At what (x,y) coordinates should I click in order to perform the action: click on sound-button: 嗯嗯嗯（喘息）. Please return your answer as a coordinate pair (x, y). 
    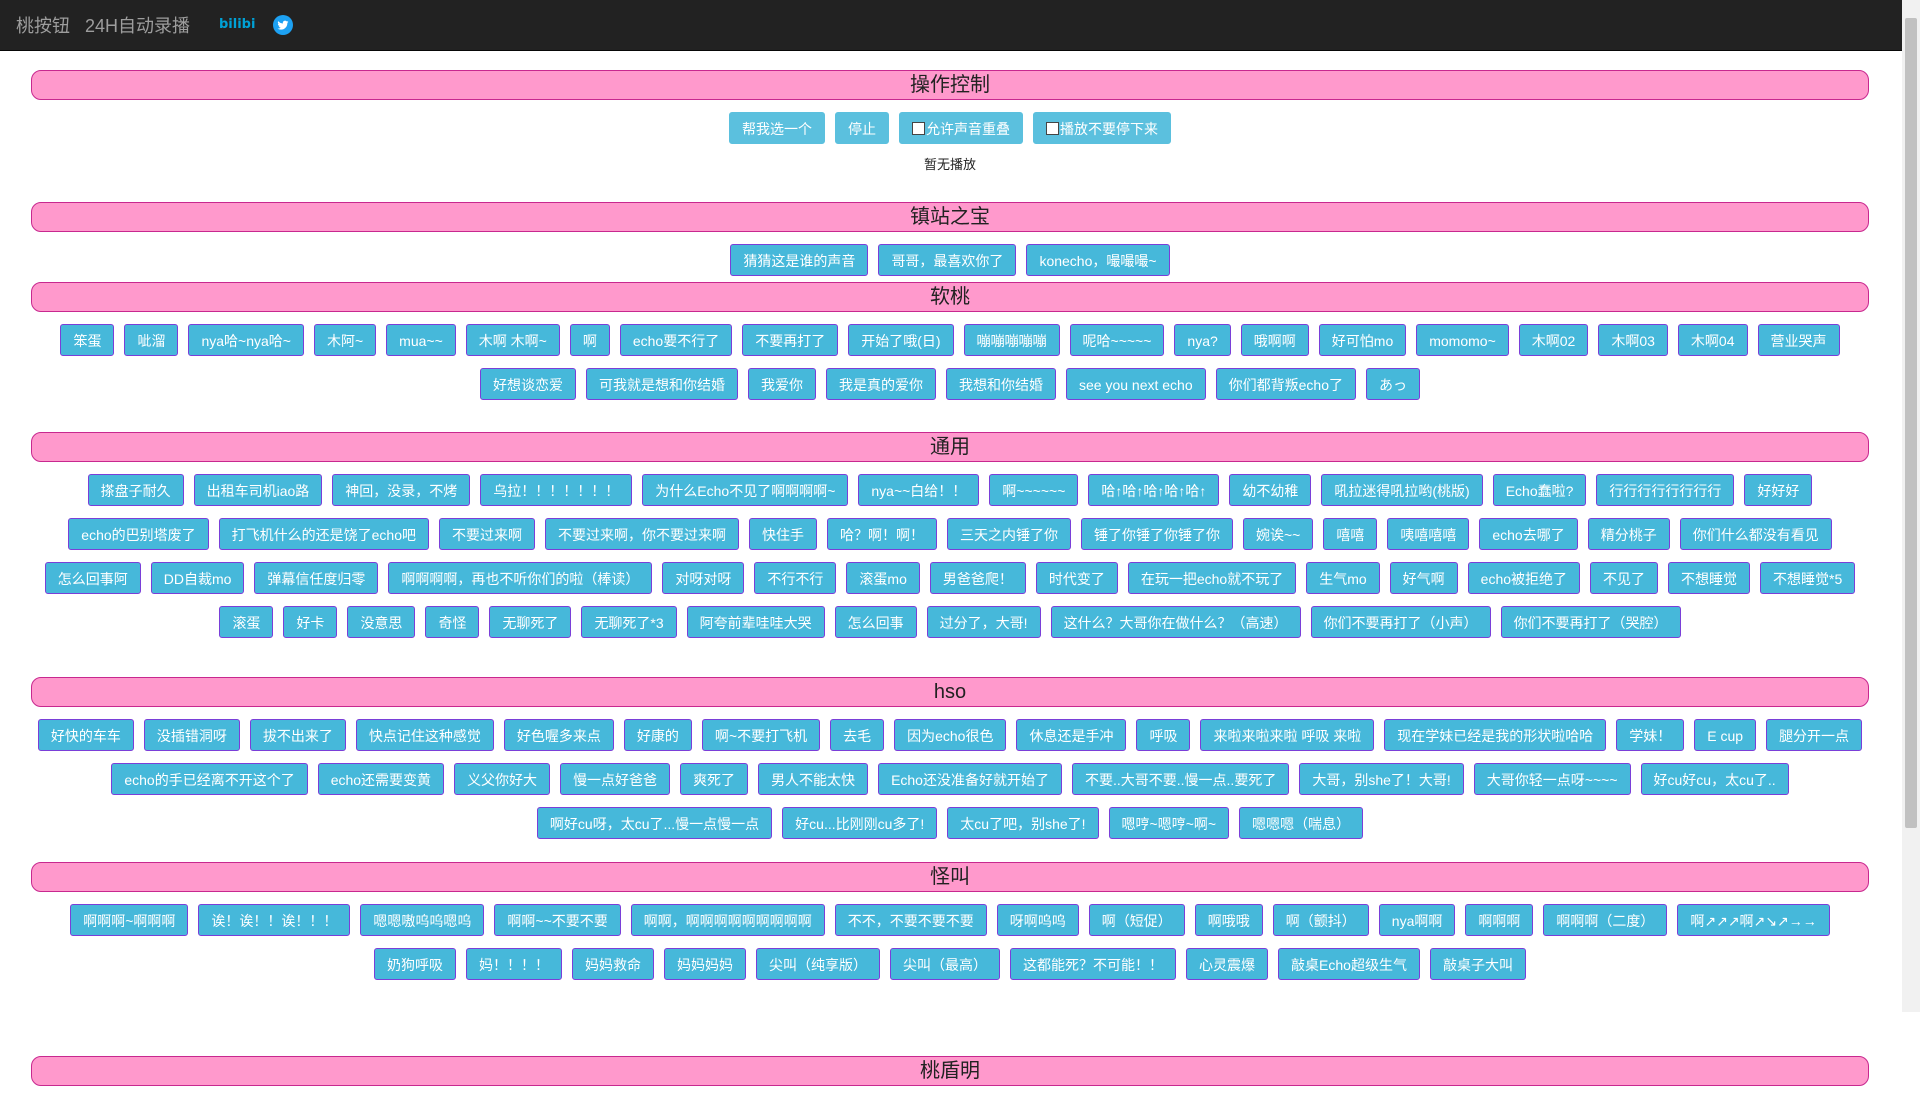
    Looking at the image, I should click on (1301, 823).